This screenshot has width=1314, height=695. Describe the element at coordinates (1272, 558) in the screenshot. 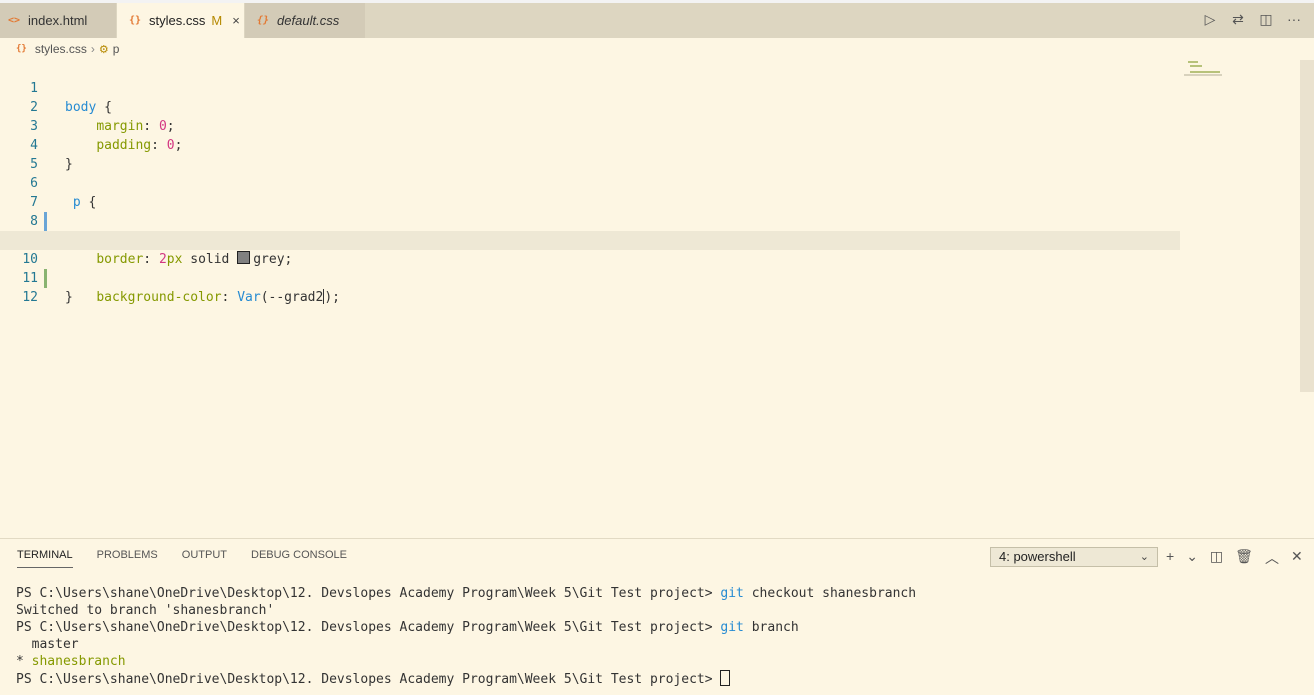

I see `maximize-panel-icon: ︿` at that location.